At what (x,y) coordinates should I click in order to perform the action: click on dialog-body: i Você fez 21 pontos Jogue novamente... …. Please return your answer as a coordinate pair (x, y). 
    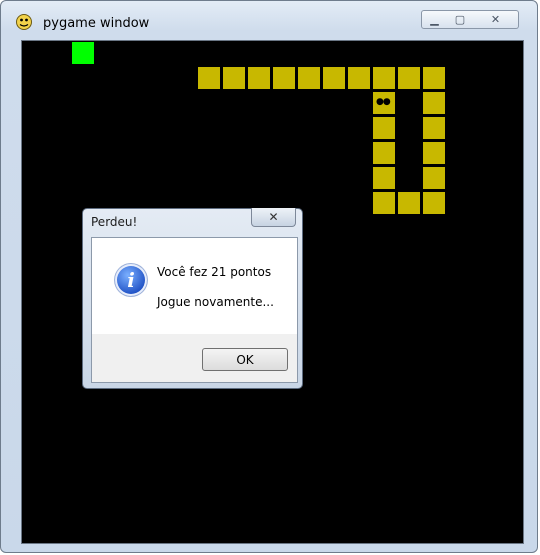
    Looking at the image, I should click on (194, 310).